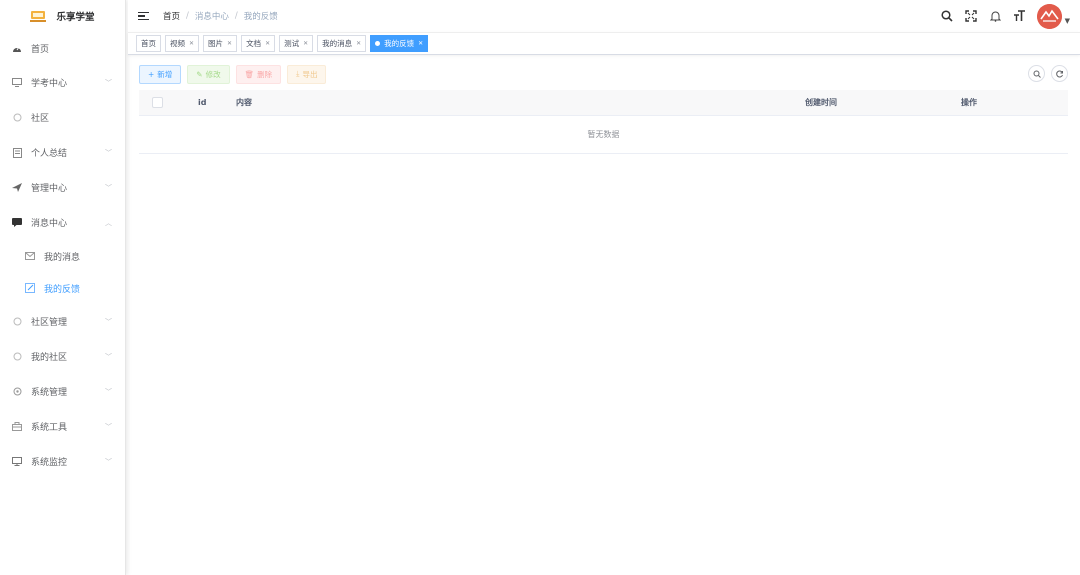  What do you see at coordinates (603, 103) in the screenshot?
I see `table-header: id 内容 创建时间 操作` at bounding box center [603, 103].